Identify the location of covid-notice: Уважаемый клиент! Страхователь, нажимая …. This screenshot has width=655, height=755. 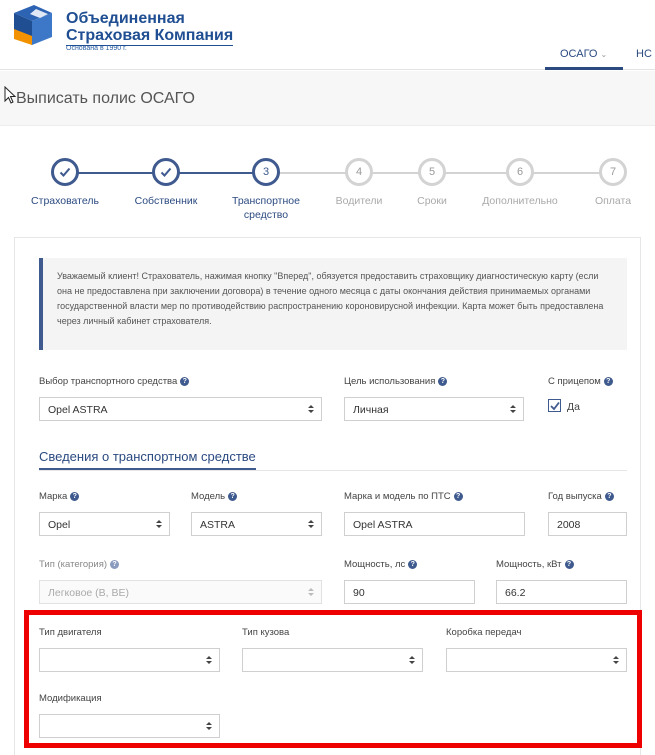
(333, 304).